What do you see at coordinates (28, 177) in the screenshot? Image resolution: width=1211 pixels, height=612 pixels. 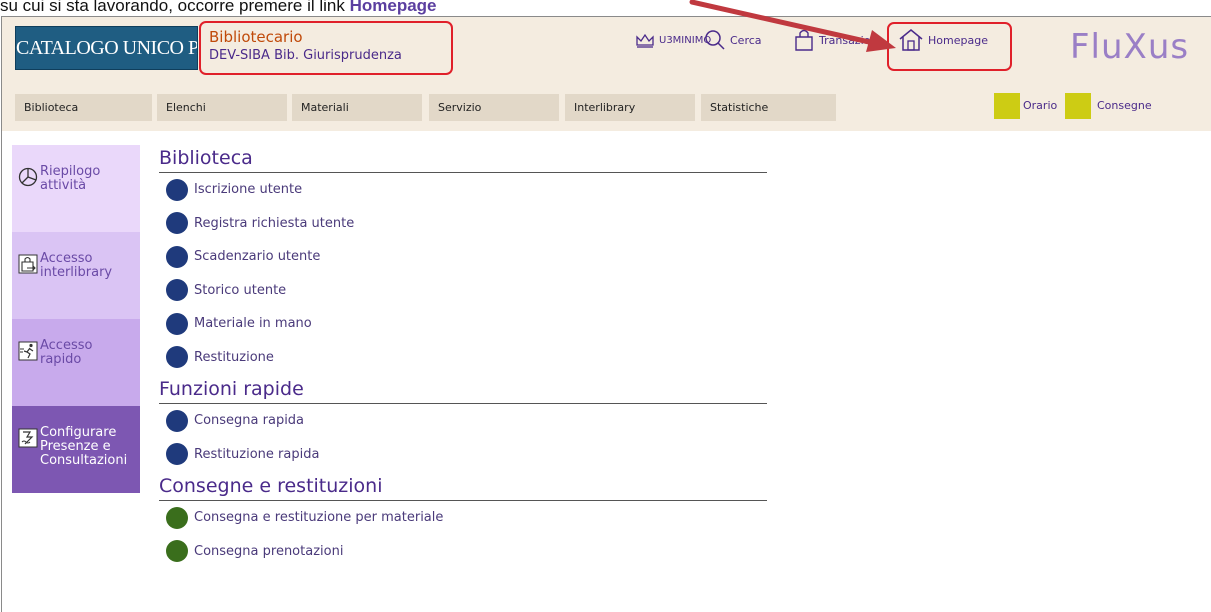 I see `pie-chart-icon` at bounding box center [28, 177].